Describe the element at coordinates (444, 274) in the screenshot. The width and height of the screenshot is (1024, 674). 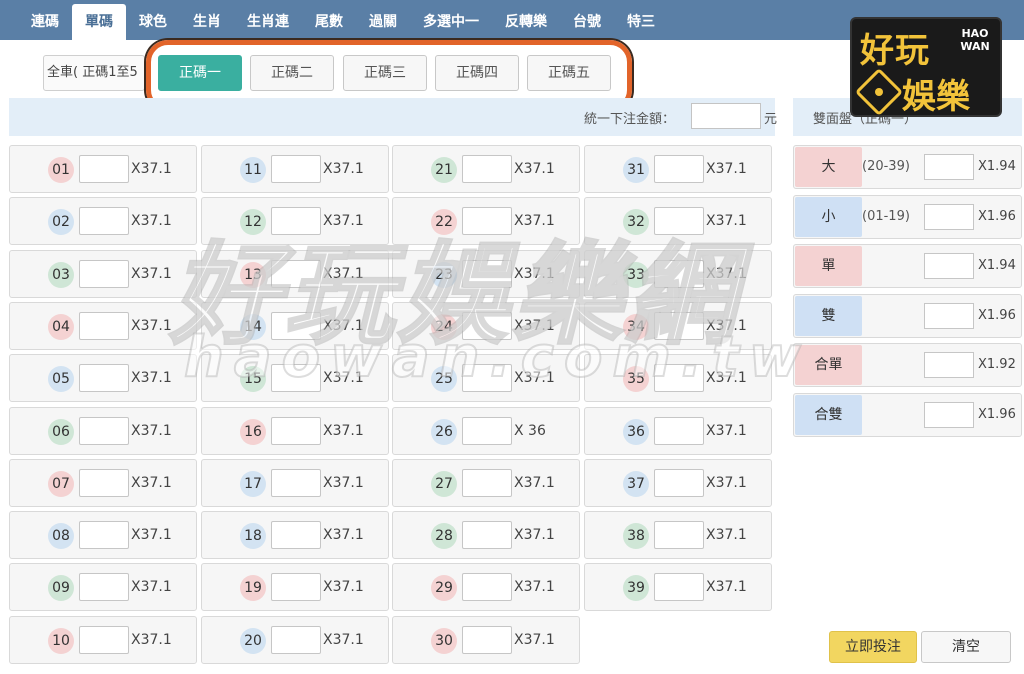
I see `number-ball: 23` at that location.